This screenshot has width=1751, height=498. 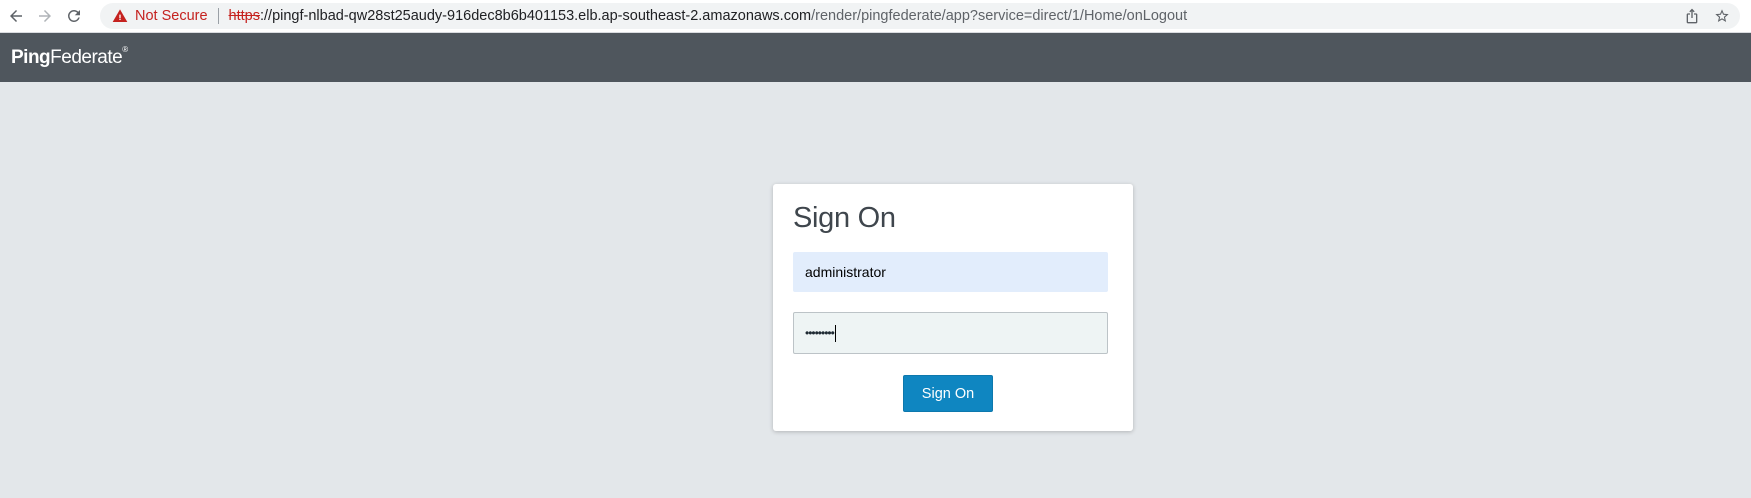 I want to click on sign-on-card: Sign On administrator ••••••••• Sign On, so click(x=953, y=307).